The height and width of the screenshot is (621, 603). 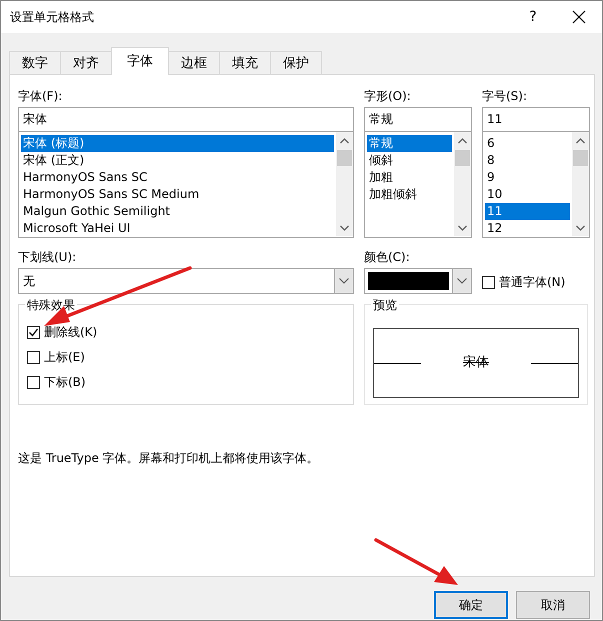 I want to click on list-item: Malgun Gothic Semilight, so click(x=177, y=211).